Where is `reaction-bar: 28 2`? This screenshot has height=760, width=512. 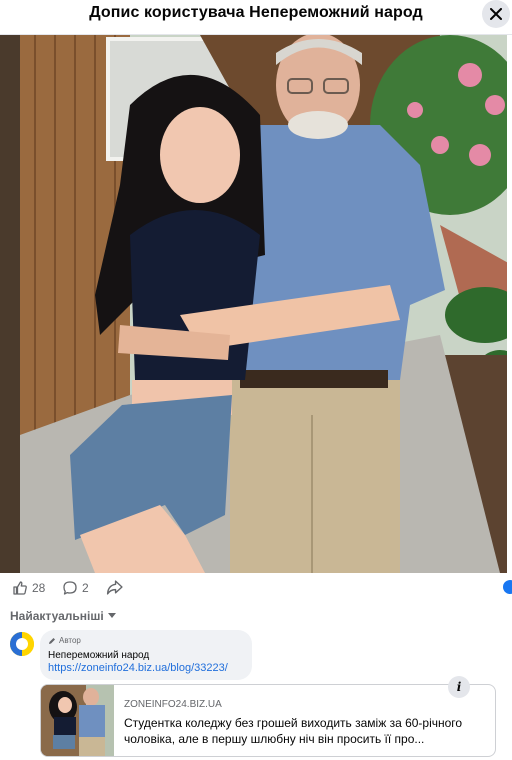
reaction-bar: 28 2 is located at coordinates (256, 588).